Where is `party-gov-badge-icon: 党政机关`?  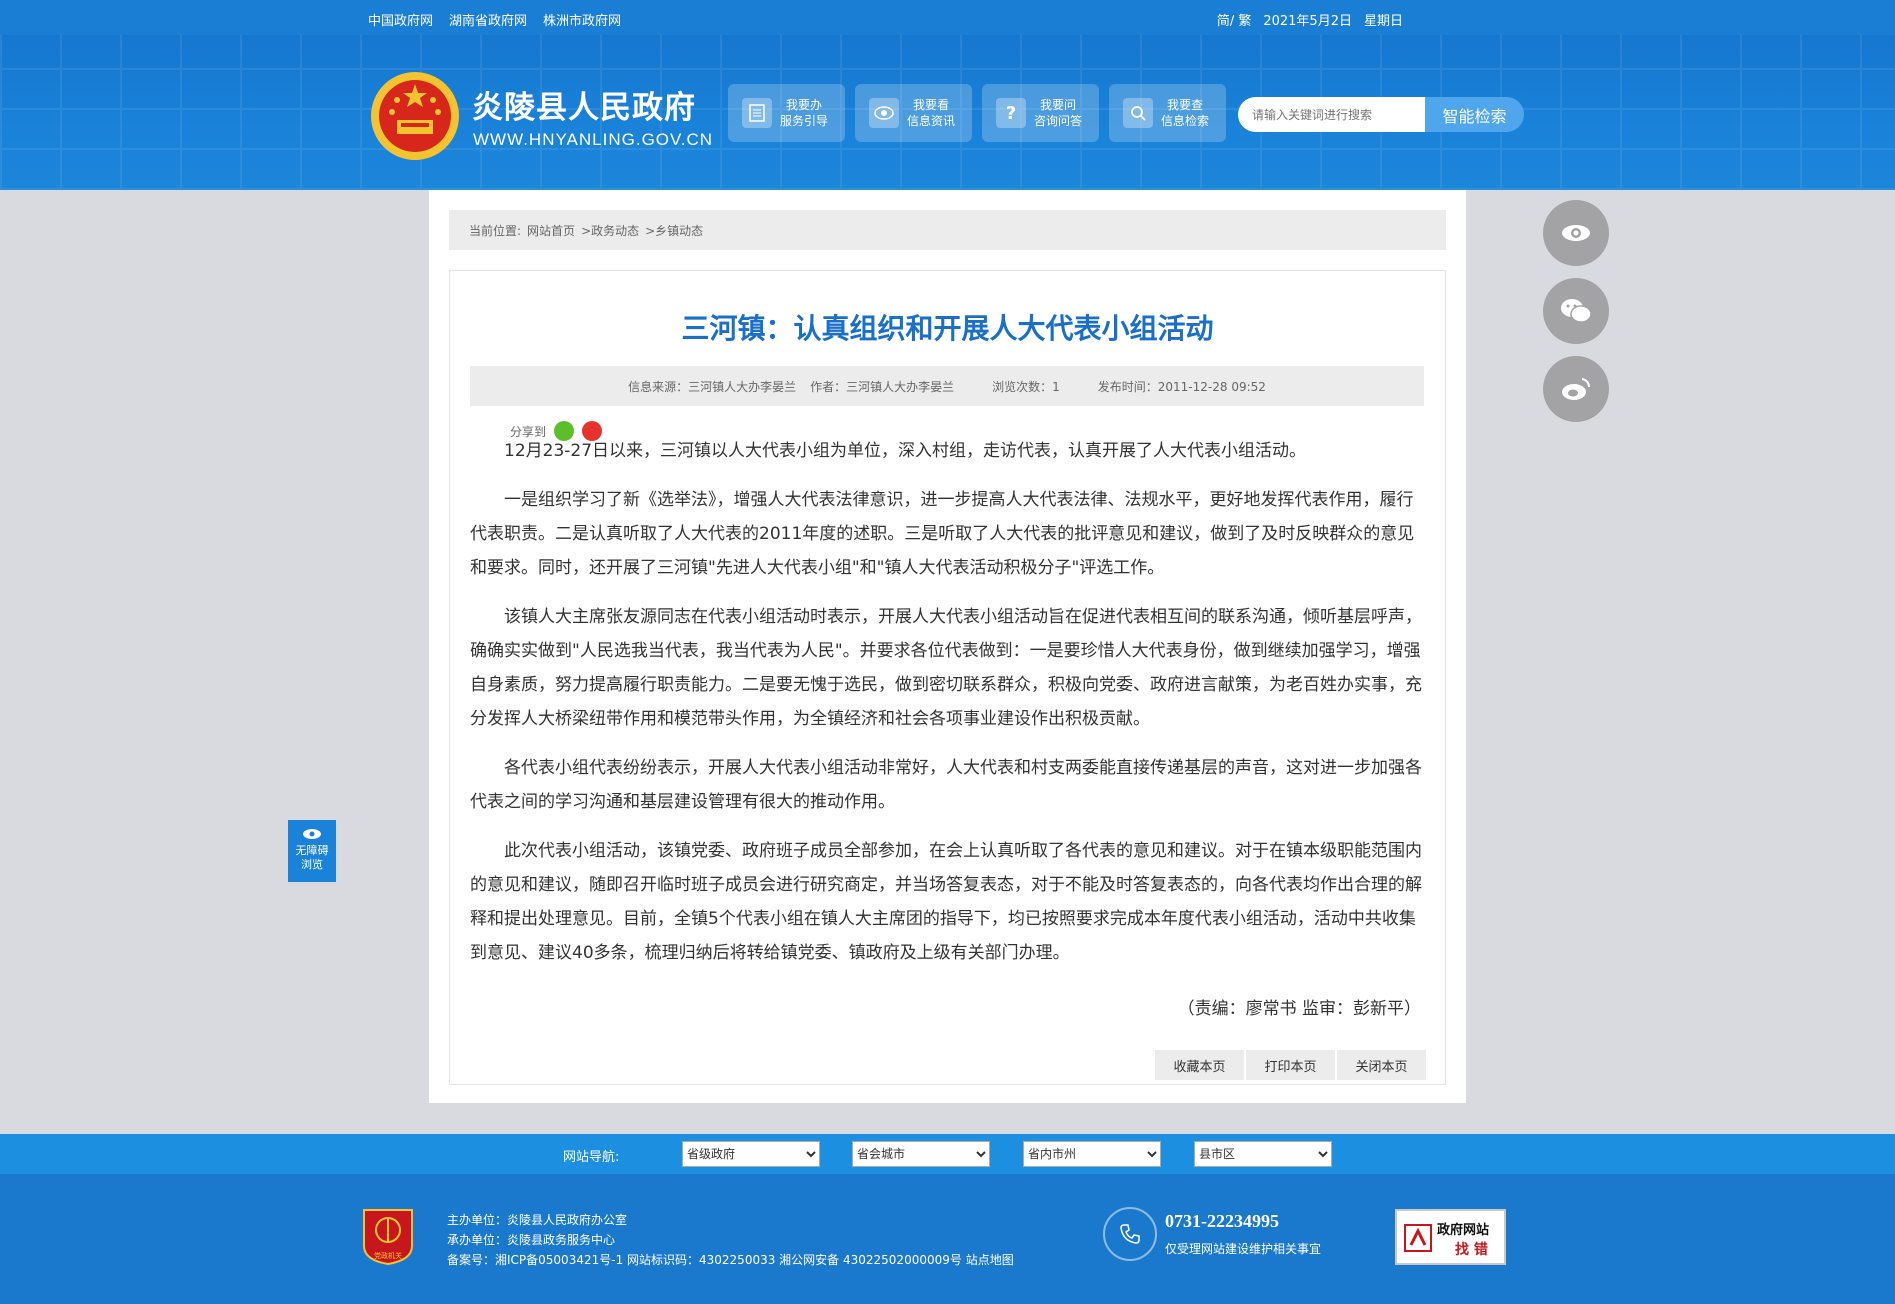
party-gov-badge-icon: 党政机关 is located at coordinates (388, 1236).